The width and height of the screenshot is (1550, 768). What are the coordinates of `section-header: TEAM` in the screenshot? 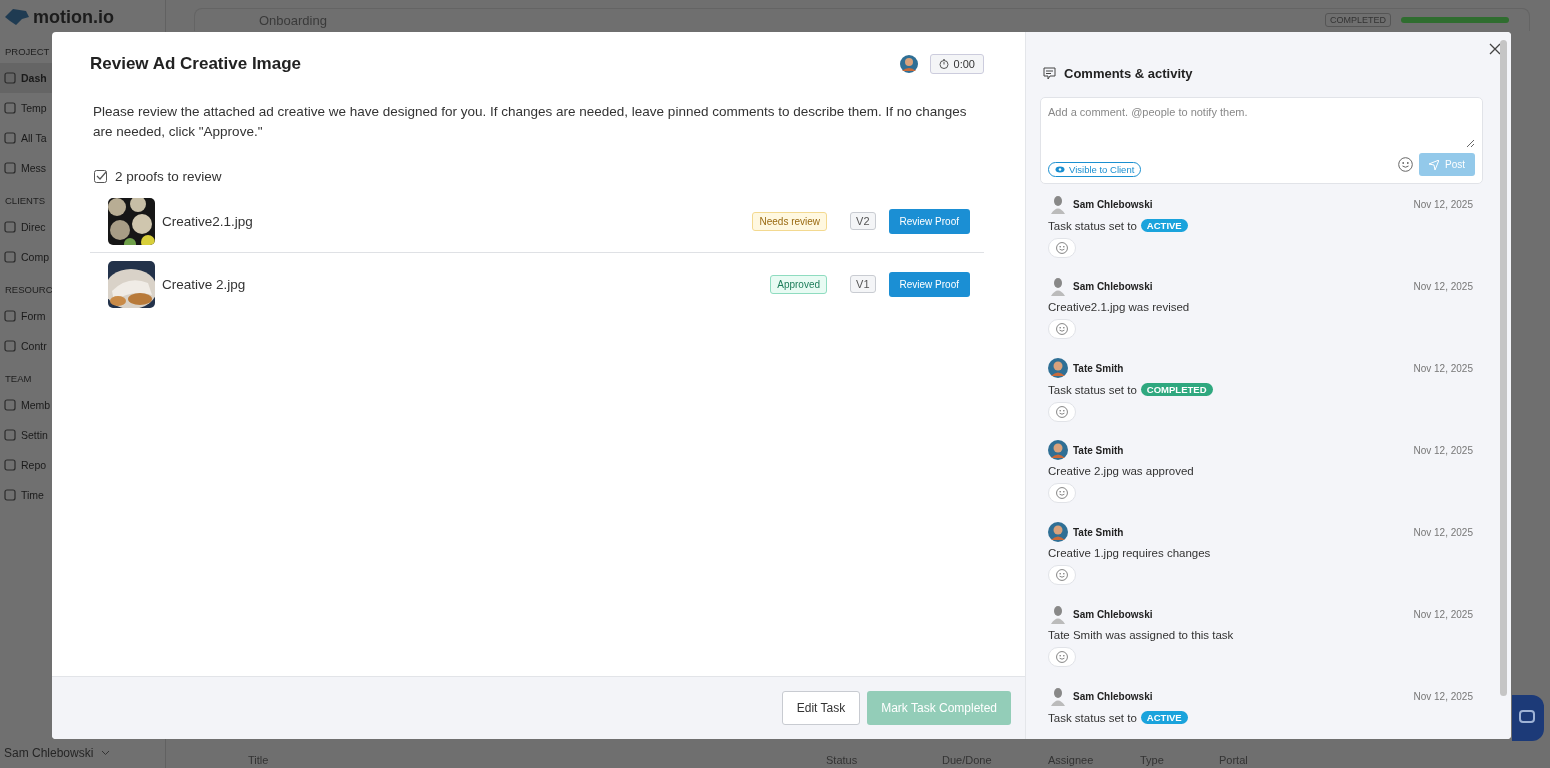 It's located at (18, 378).